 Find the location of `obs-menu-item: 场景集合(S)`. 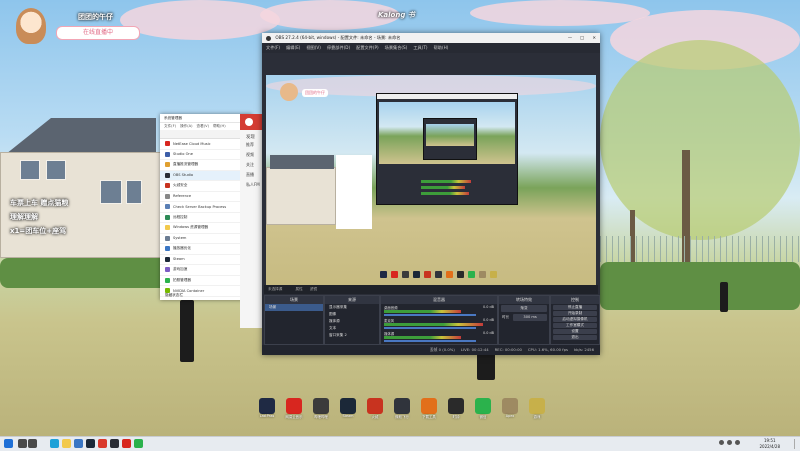

obs-menu-item: 场景集合(S) is located at coordinates (396, 48).